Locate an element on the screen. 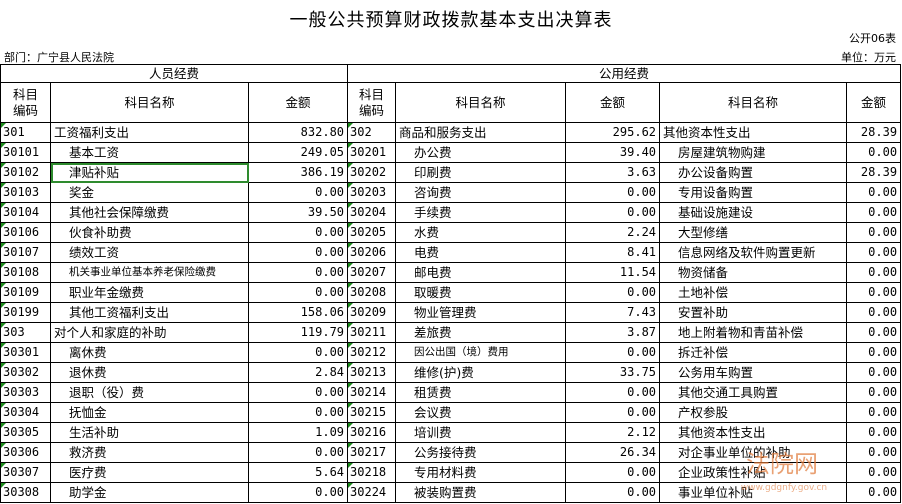 This screenshot has height=504, width=902. row-code: 30205 is located at coordinates (372, 232).